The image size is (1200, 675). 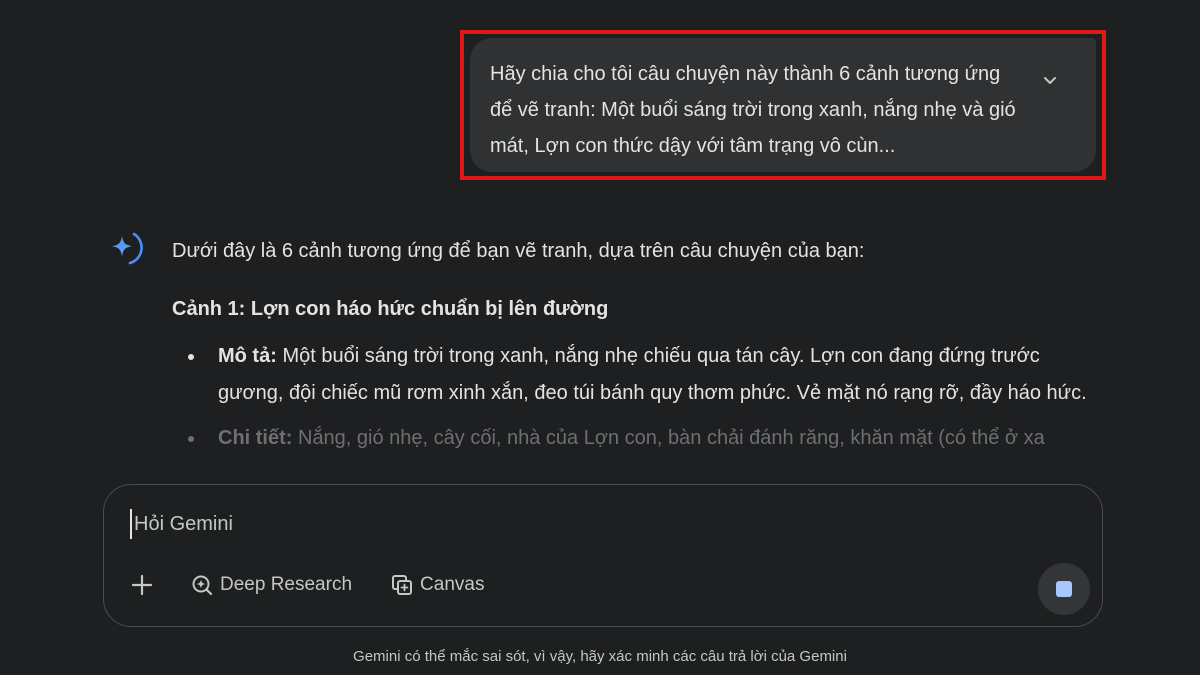 I want to click on bullet-label: Chi tiết:, so click(x=255, y=438).